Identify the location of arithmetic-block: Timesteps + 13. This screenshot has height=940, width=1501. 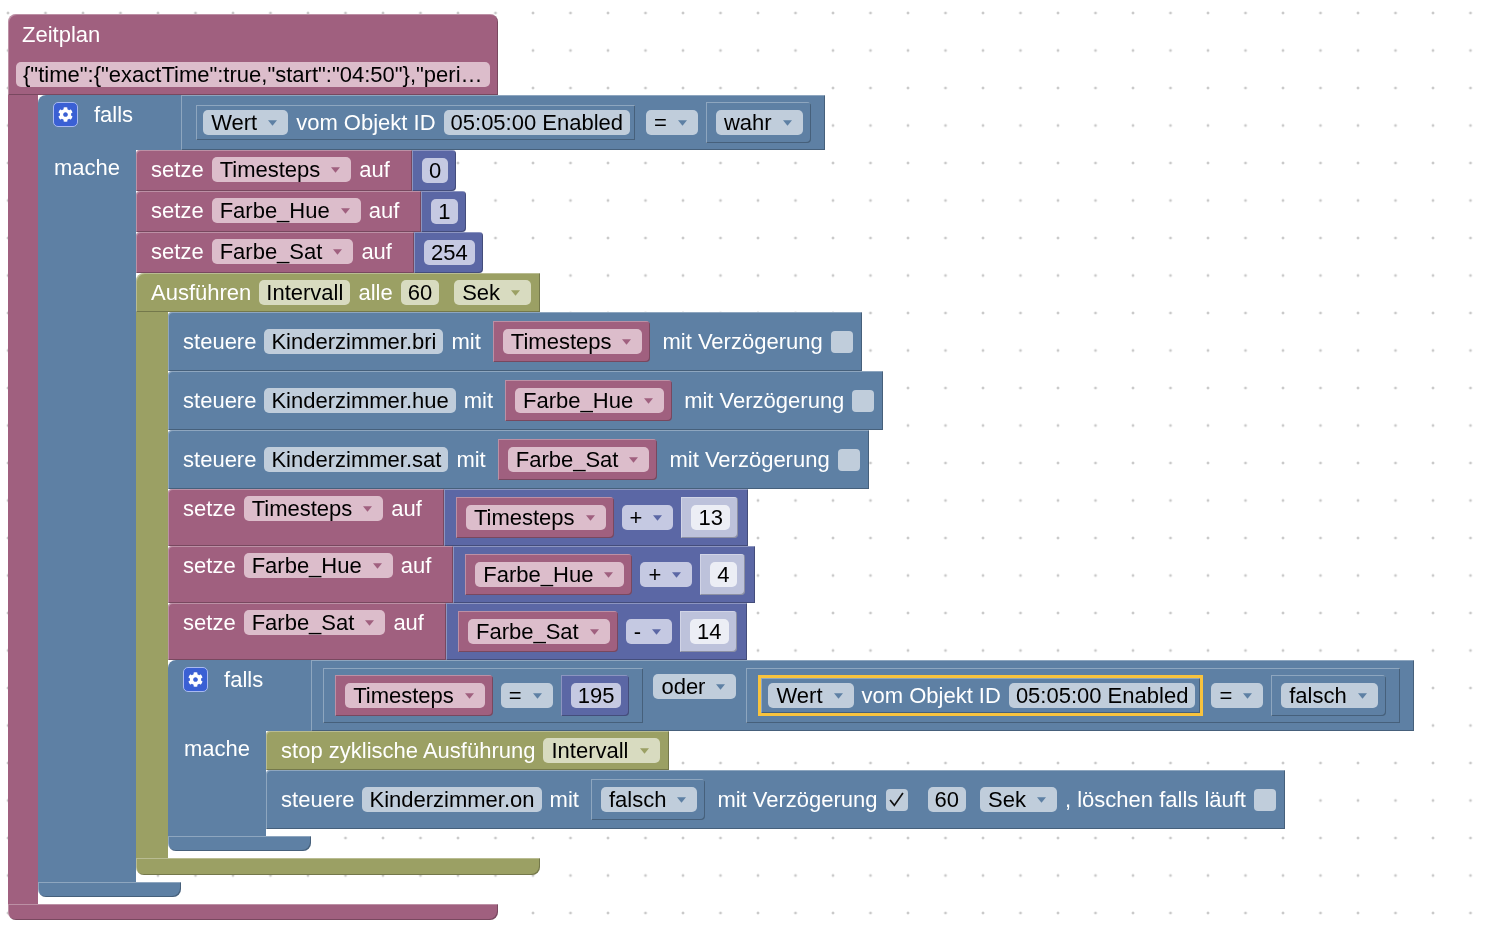
(595, 517).